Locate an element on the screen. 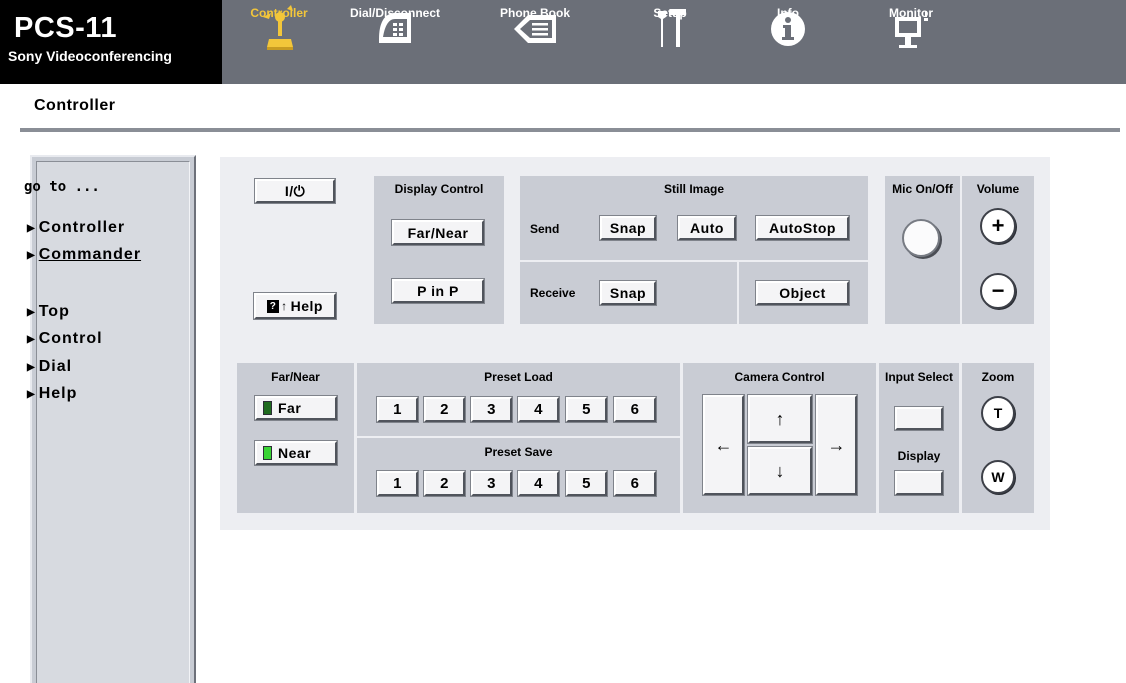  volume-down-button: − is located at coordinates (998, 291).